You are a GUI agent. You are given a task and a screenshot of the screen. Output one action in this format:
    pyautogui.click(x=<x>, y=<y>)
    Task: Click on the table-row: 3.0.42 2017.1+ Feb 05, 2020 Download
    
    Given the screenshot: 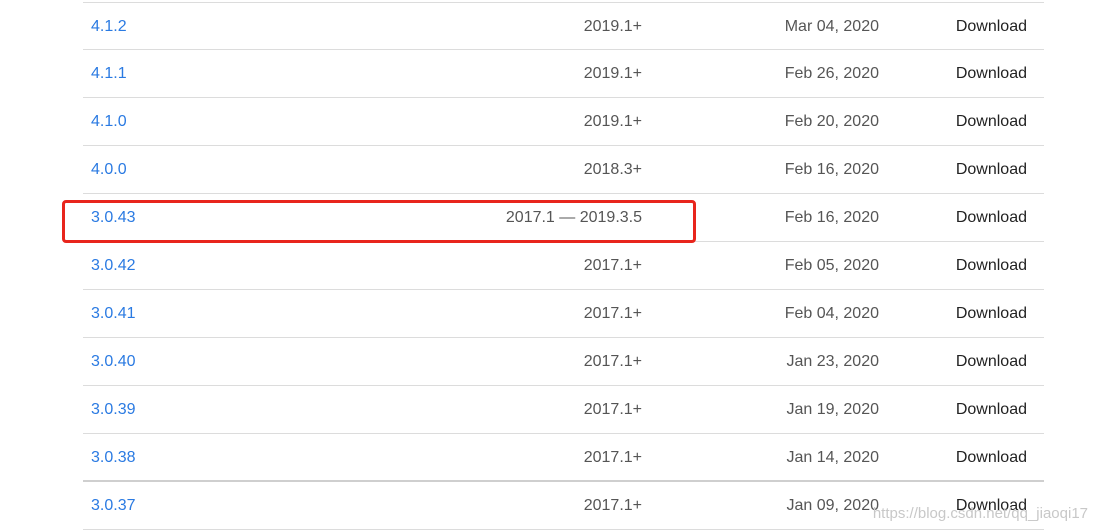 What is the action you would take?
    pyautogui.click(x=563, y=266)
    